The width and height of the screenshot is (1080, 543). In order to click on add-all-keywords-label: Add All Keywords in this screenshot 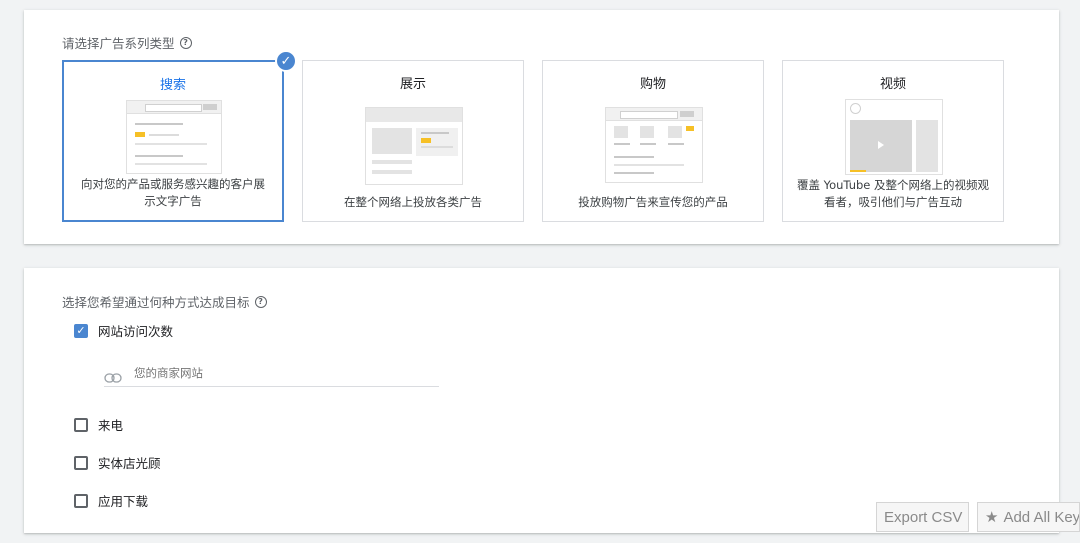, I will do `click(1041, 517)`.